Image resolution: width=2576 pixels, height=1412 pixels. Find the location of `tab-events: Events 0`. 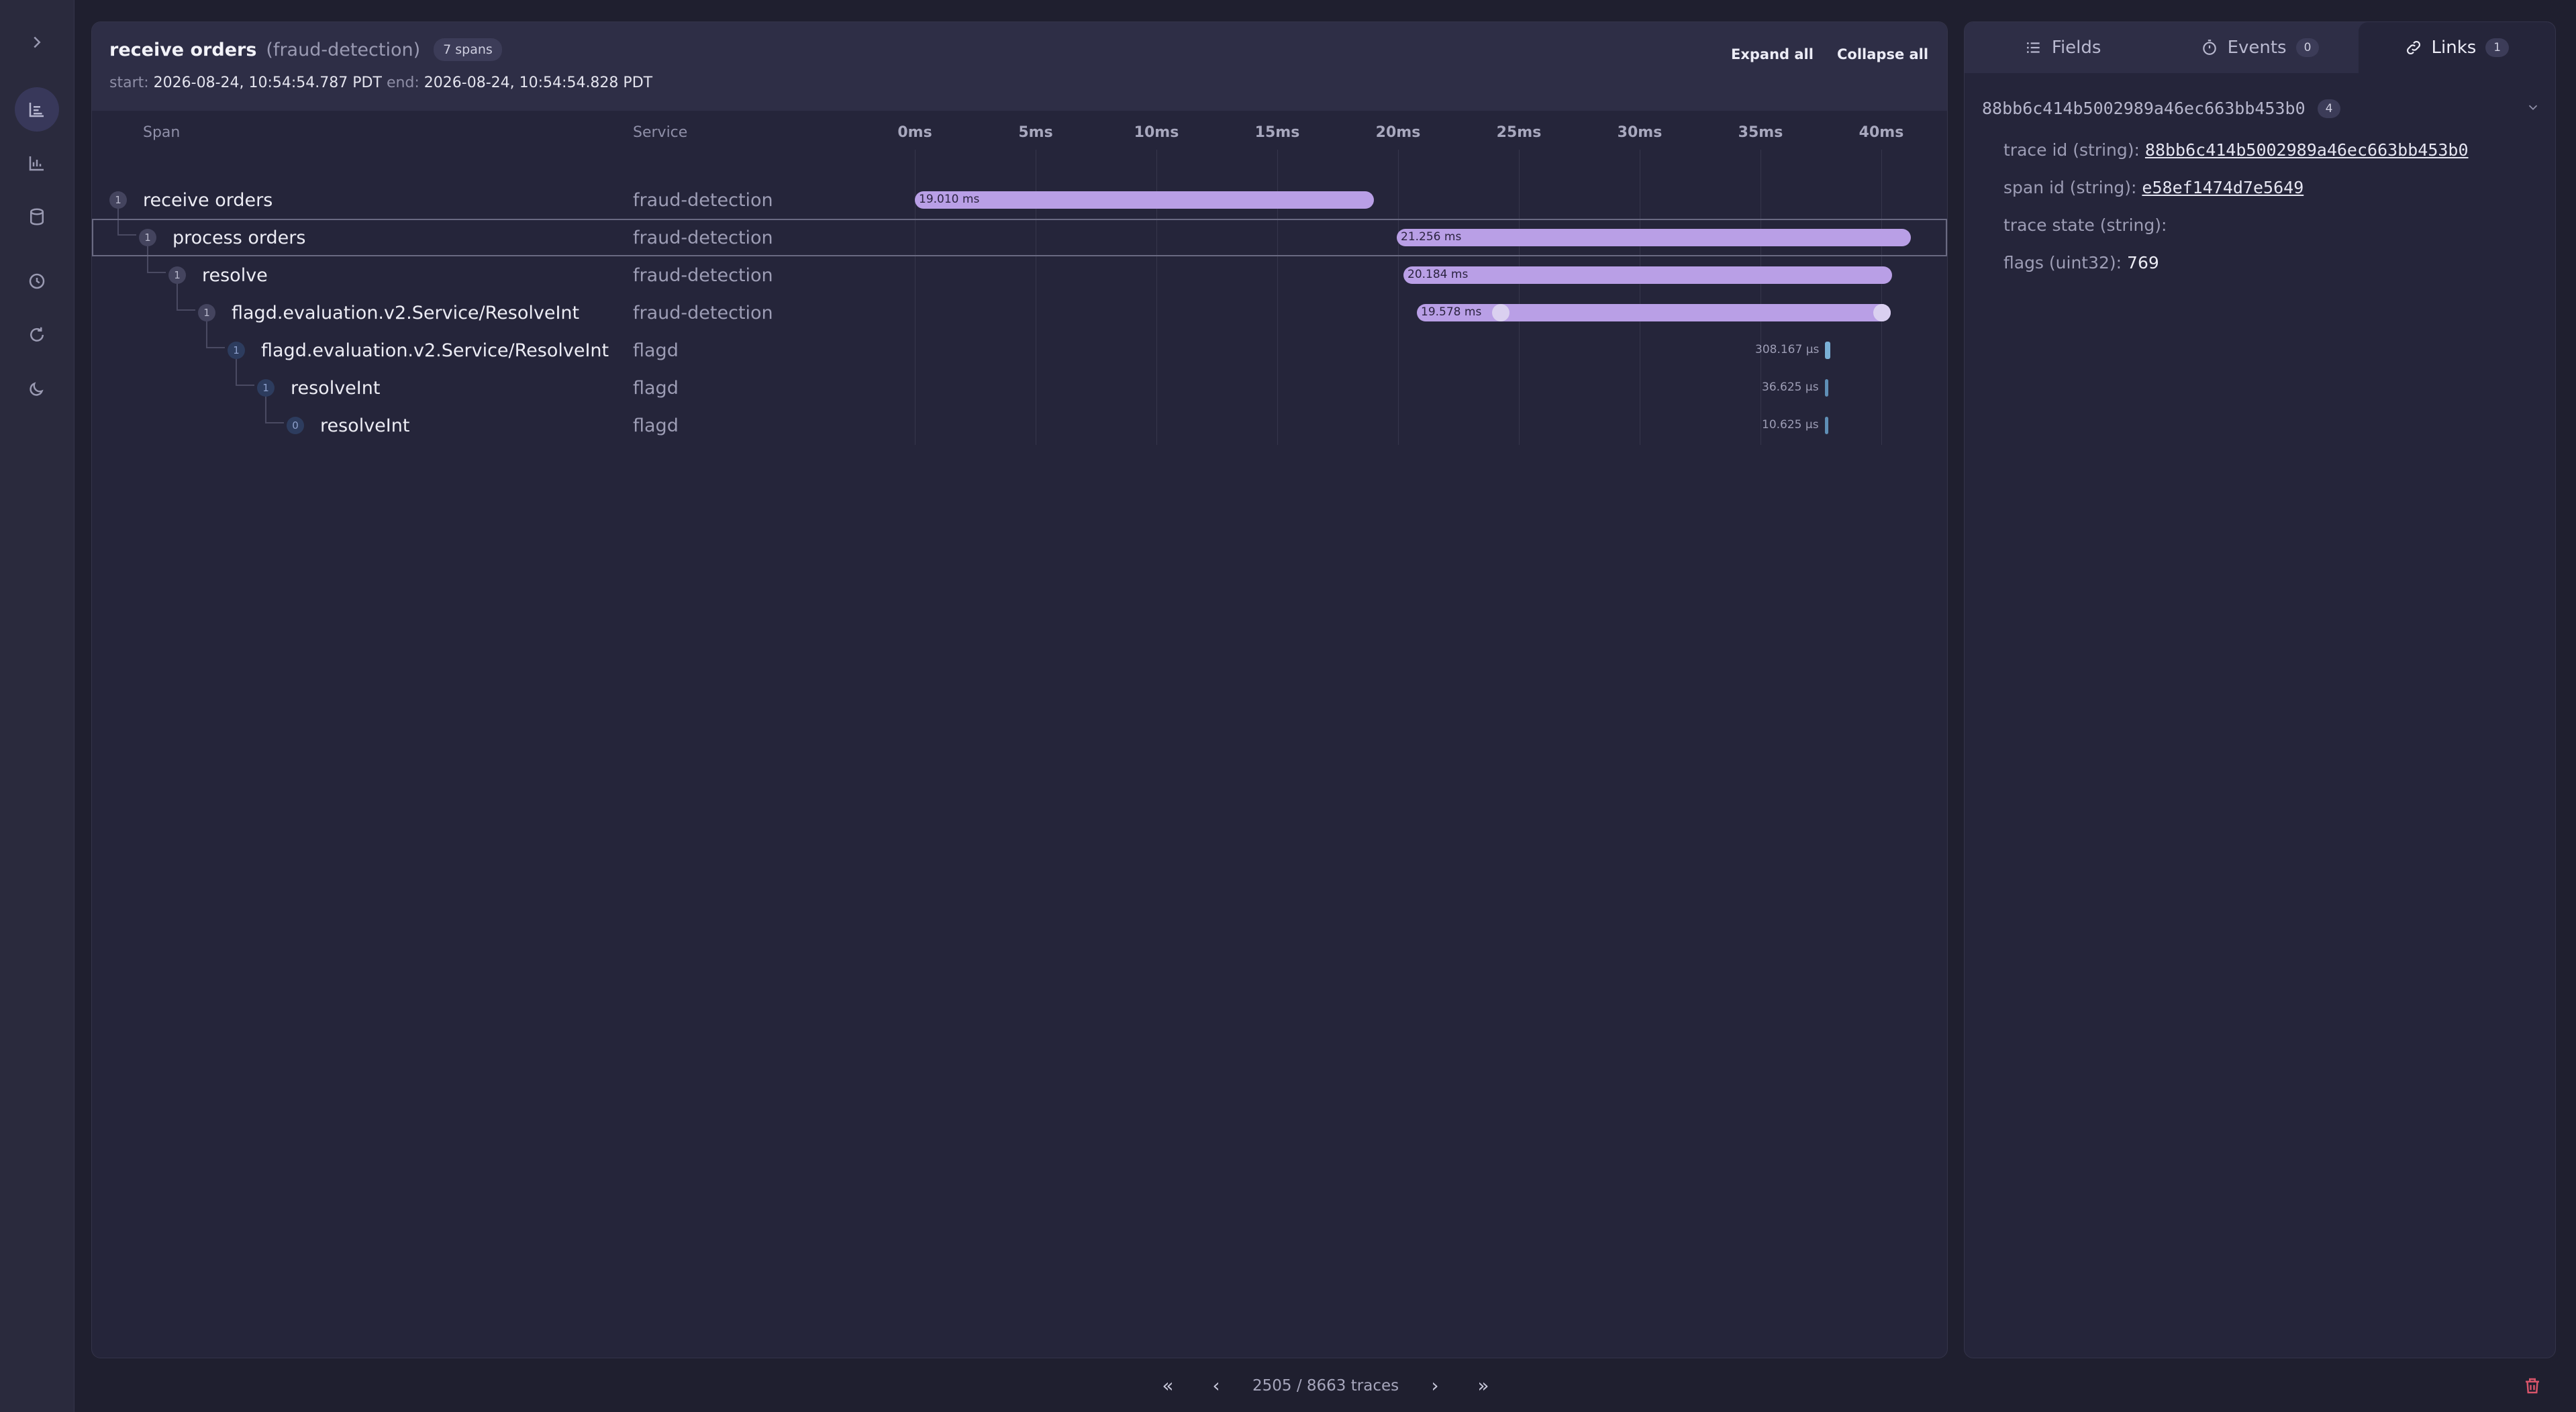

tab-events: Events 0 is located at coordinates (2259, 47).